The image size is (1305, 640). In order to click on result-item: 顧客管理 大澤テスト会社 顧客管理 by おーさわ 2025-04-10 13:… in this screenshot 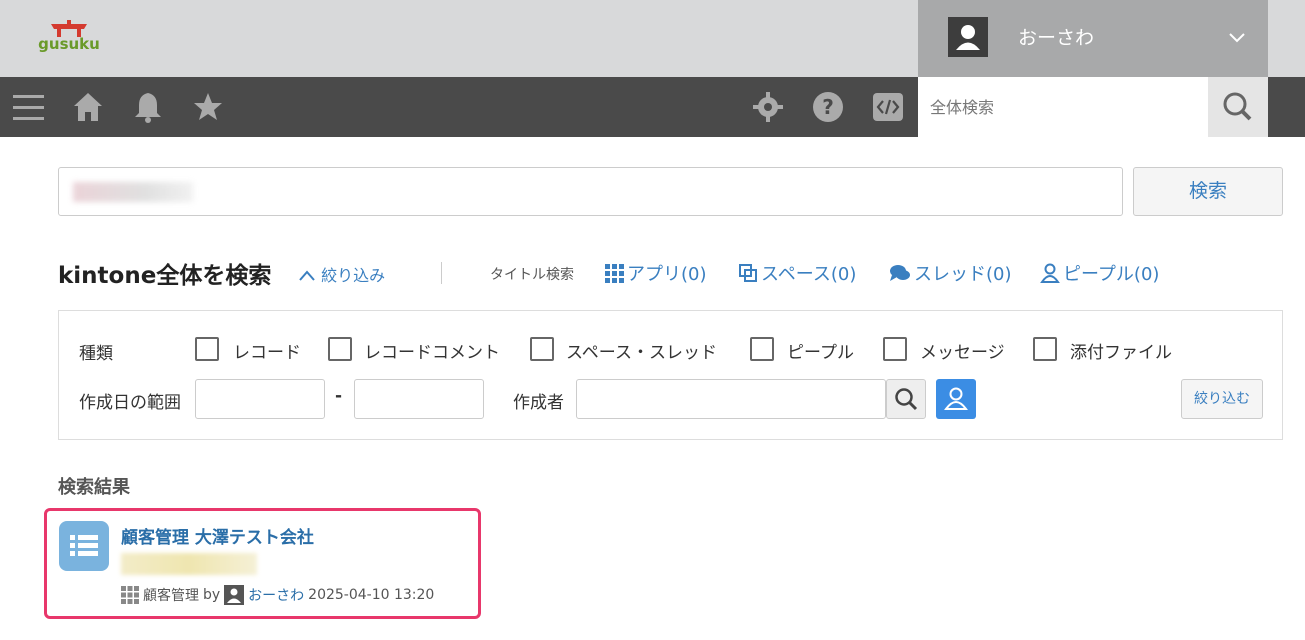, I will do `click(262, 563)`.